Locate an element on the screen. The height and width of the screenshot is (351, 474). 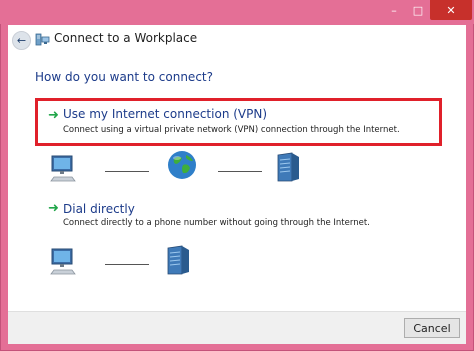
window-title: Connect to a Workplace is located at coordinates (126, 38).